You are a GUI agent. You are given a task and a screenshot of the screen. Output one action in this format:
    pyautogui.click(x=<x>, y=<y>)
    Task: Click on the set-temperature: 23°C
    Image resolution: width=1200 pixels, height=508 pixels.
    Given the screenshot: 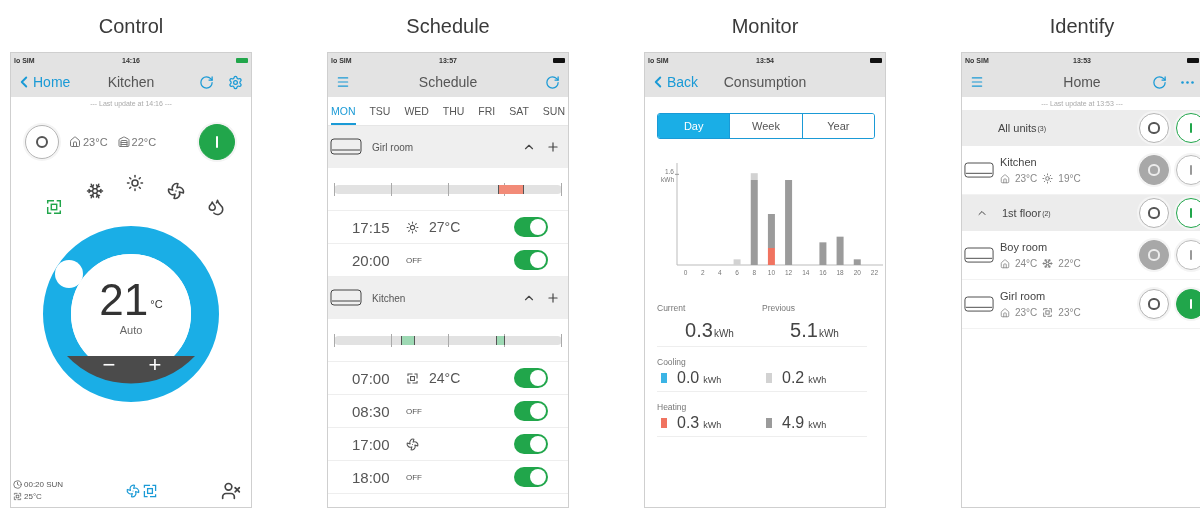 What is the action you would take?
    pyautogui.click(x=1069, y=312)
    